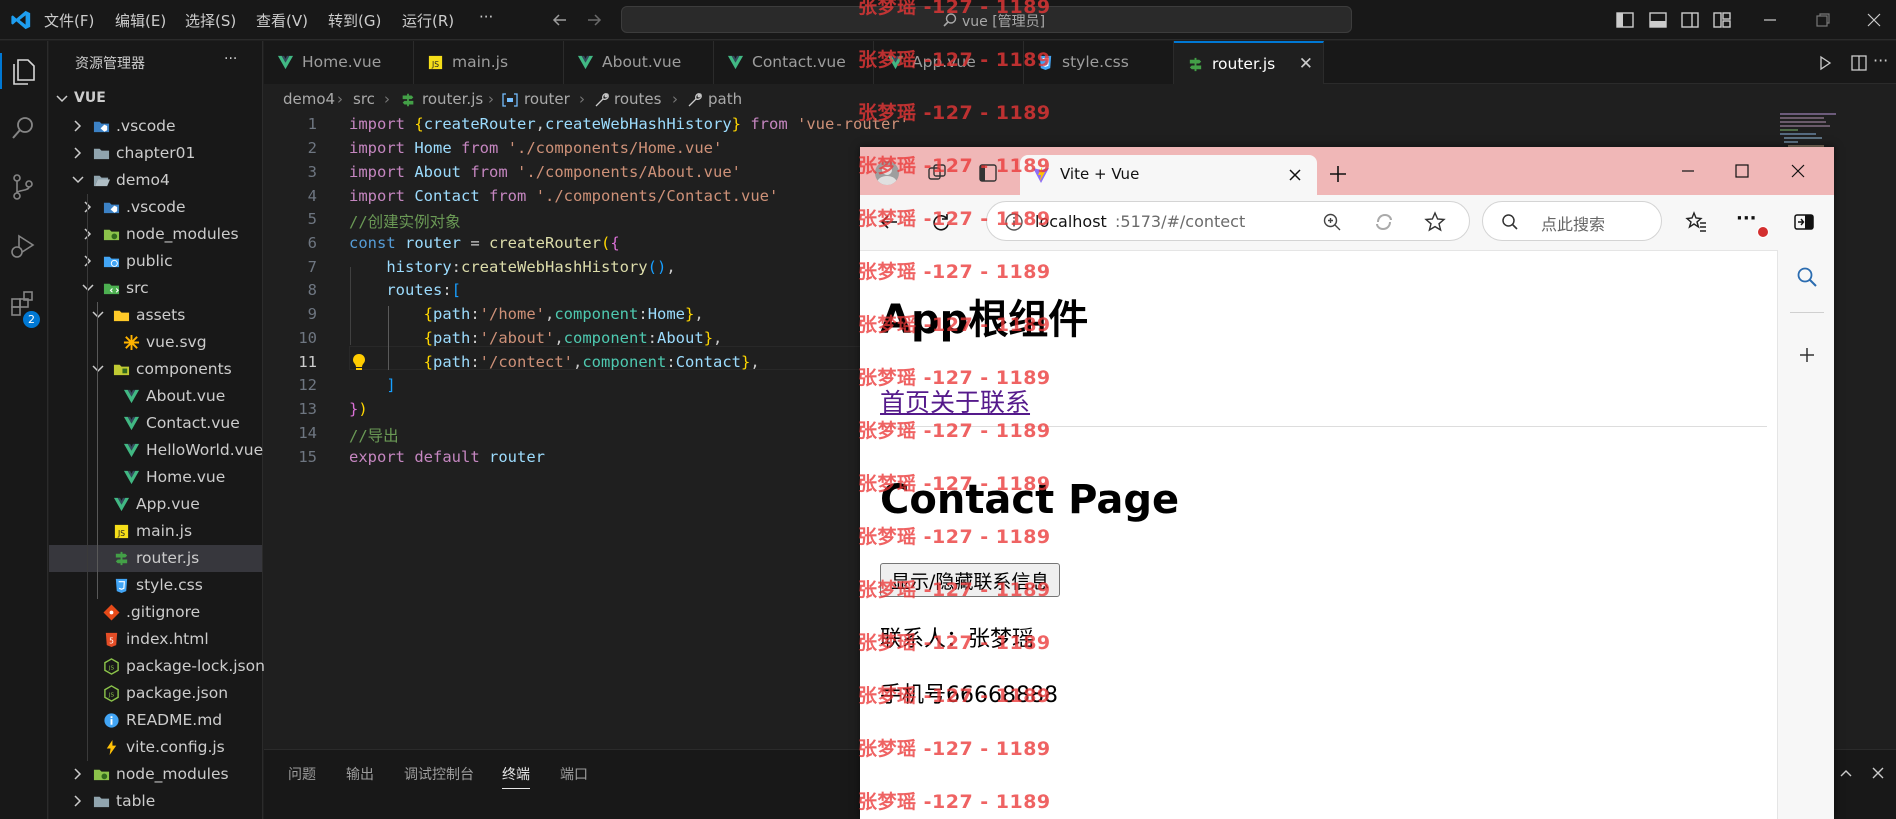 The image size is (1896, 819). What do you see at coordinates (1807, 277) in the screenshot?
I see `search-icon` at bounding box center [1807, 277].